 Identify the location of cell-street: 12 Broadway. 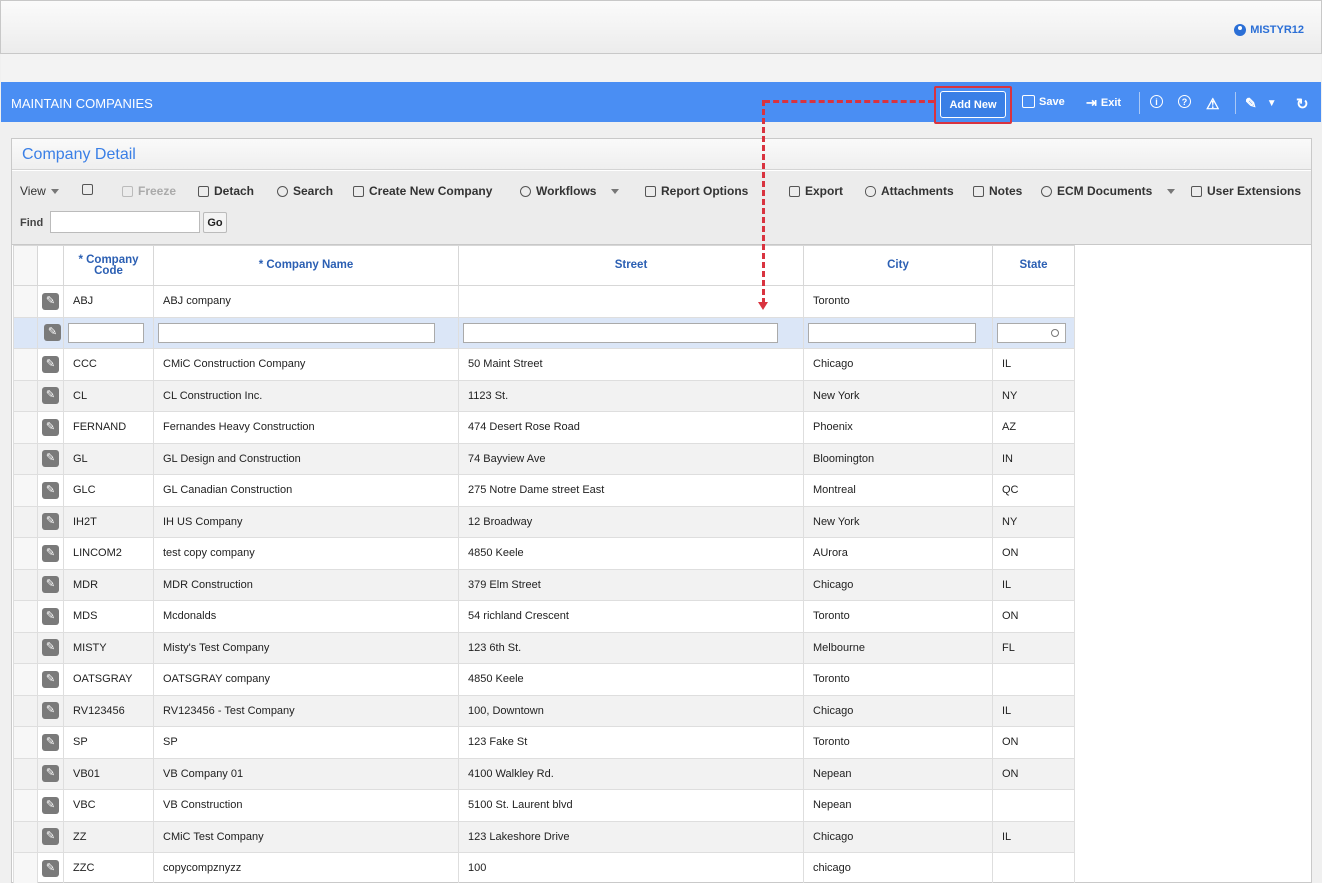
(631, 521).